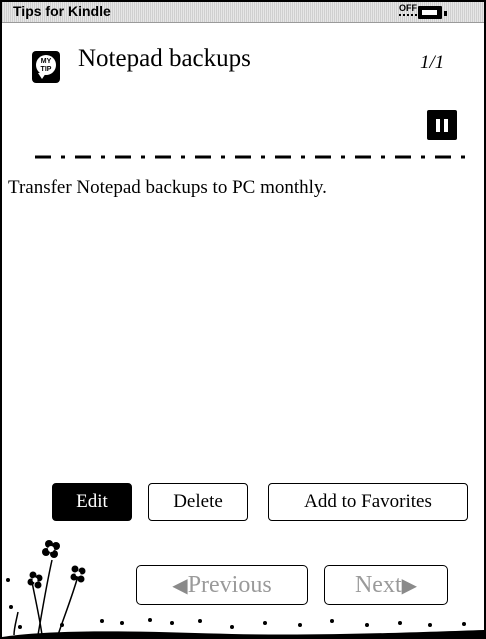 The image size is (486, 639). Describe the element at coordinates (386, 585) in the screenshot. I see `next-button: Next ▶` at that location.